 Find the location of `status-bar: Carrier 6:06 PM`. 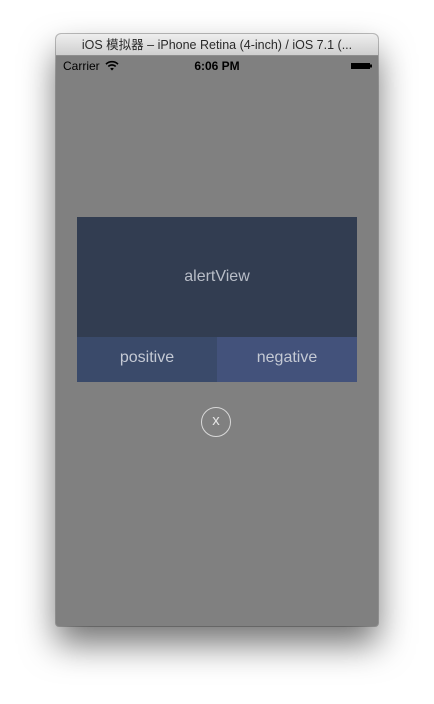

status-bar: Carrier 6:06 PM is located at coordinates (217, 66).